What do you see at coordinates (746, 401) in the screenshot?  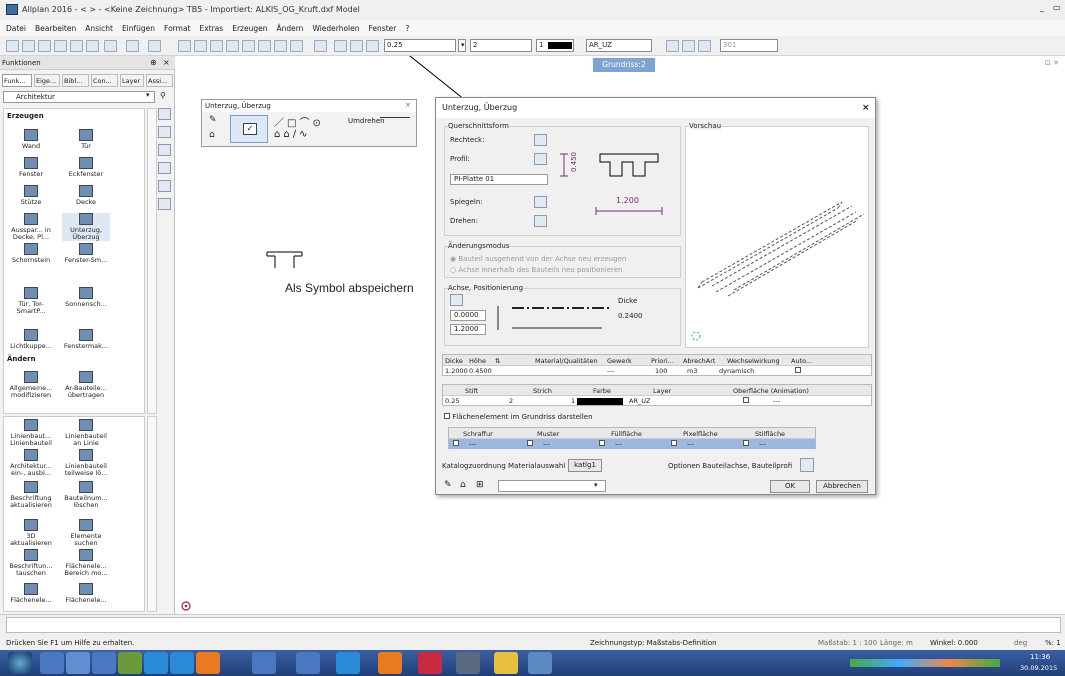 I see `cell-oberflaeche-checkbox` at bounding box center [746, 401].